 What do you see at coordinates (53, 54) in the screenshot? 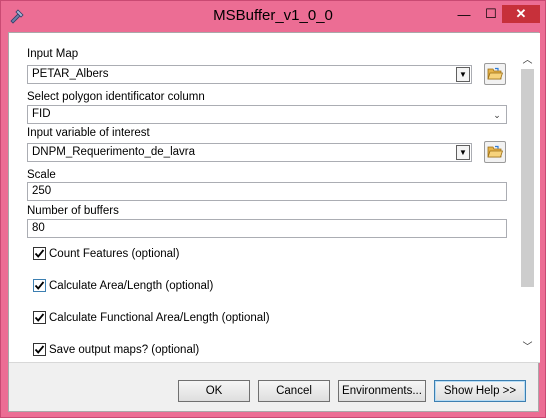
I see `input-map-label: Input Map` at bounding box center [53, 54].